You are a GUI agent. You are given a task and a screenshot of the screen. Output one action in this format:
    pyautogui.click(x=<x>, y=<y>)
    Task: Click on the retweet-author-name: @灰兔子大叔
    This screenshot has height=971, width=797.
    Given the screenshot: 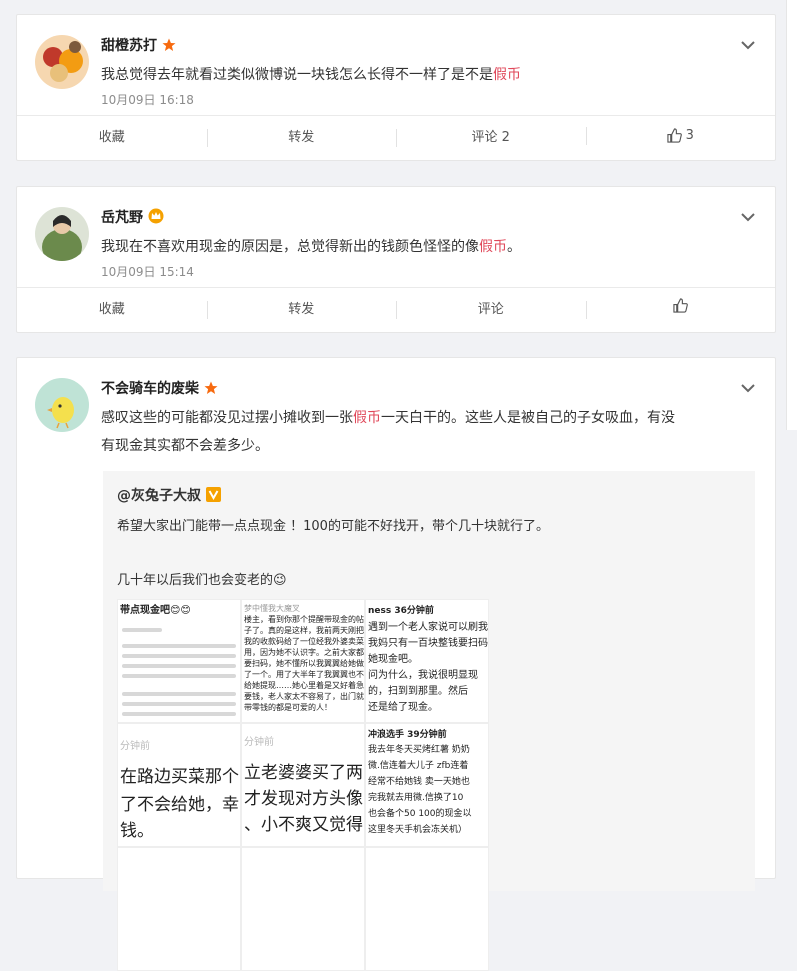 What is the action you would take?
    pyautogui.click(x=159, y=496)
    